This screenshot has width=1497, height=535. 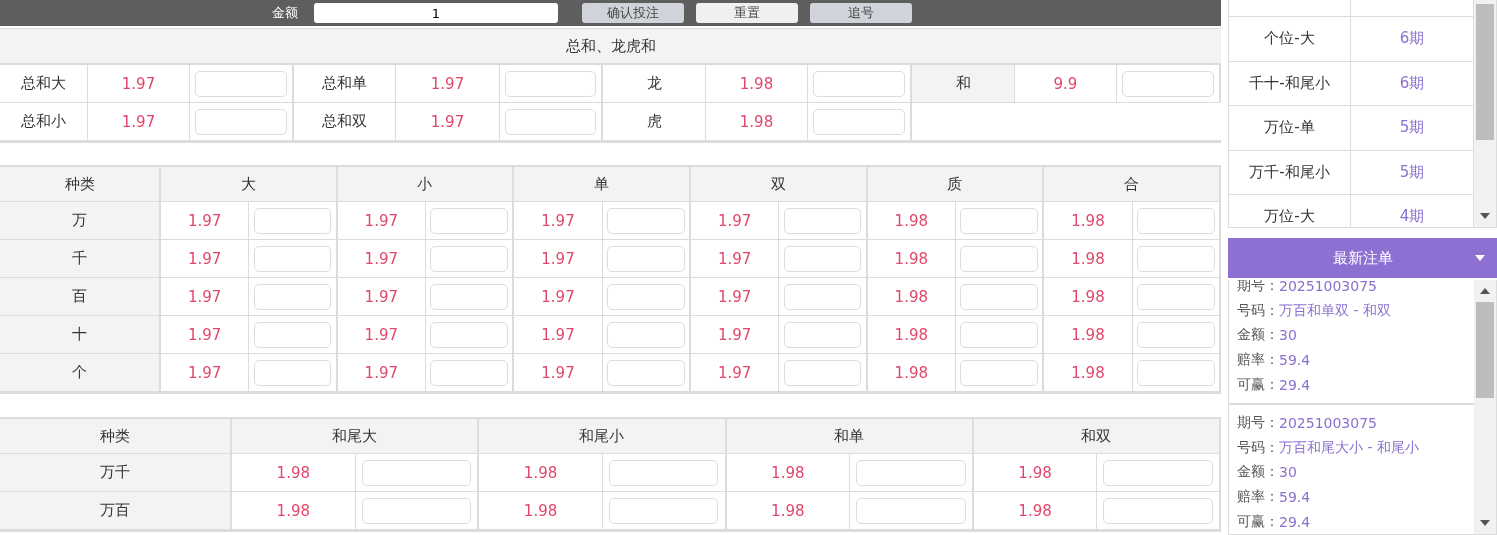 What do you see at coordinates (849, 436) in the screenshot?
I see `column-header: 和单` at bounding box center [849, 436].